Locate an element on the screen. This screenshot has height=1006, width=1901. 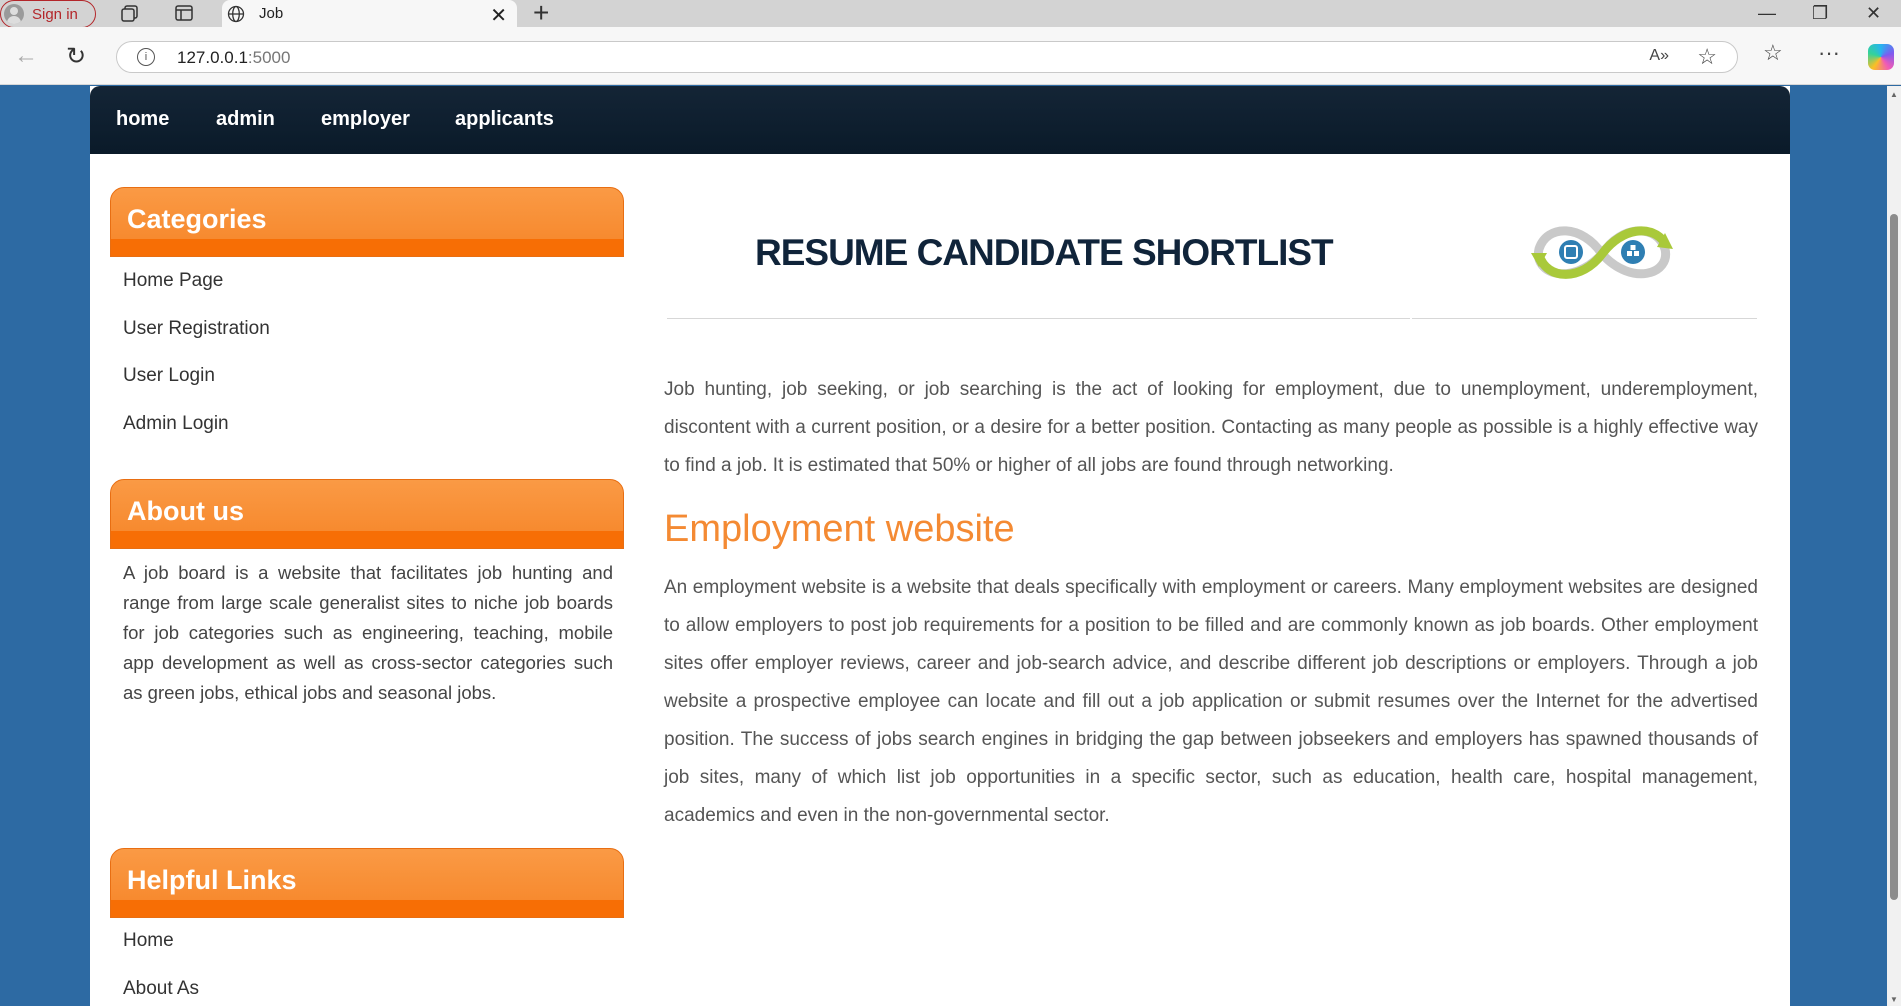
browser-tab-bar: Sign in Job ✕ + — ❐ ✕ is located at coordinates (950, 14).